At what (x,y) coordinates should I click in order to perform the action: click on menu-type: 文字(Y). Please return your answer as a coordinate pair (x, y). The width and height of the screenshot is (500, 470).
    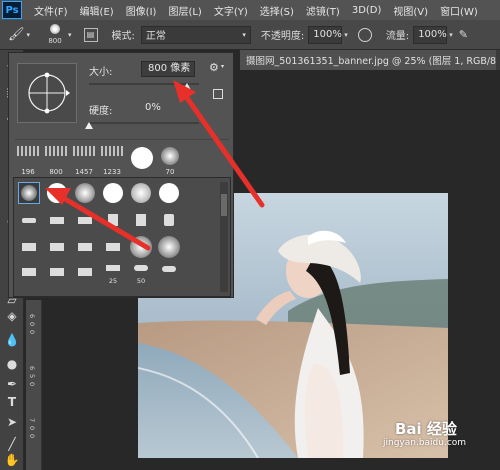
    Looking at the image, I should click on (231, 10).